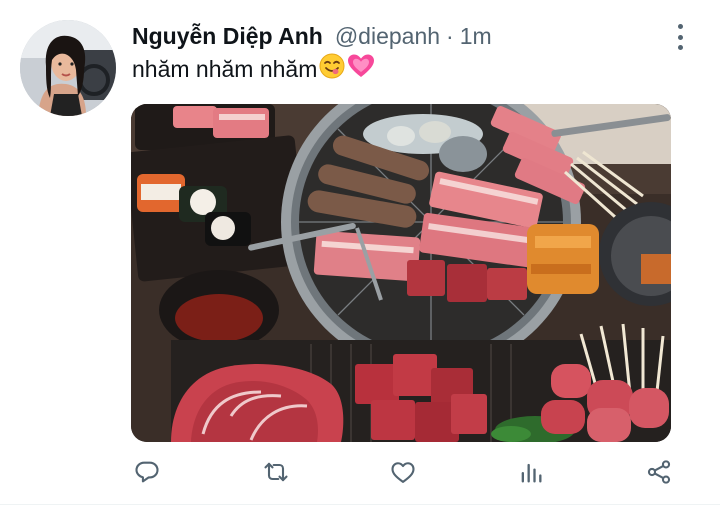 This screenshot has width=720, height=519. What do you see at coordinates (680, 37) in the screenshot?
I see `more-options-icon` at bounding box center [680, 37].